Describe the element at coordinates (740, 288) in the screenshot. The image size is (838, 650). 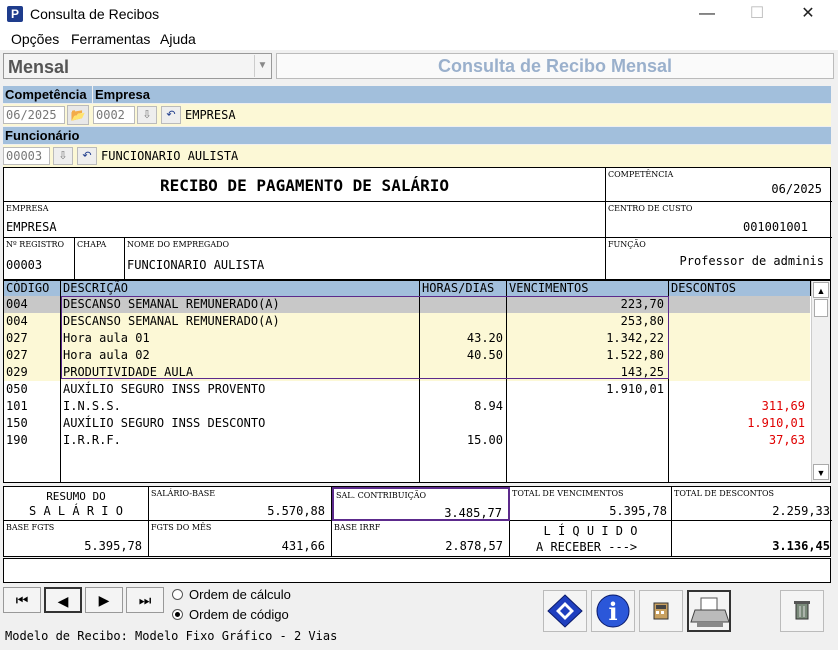
I see `col-header-descontos: DESCONTOS` at that location.